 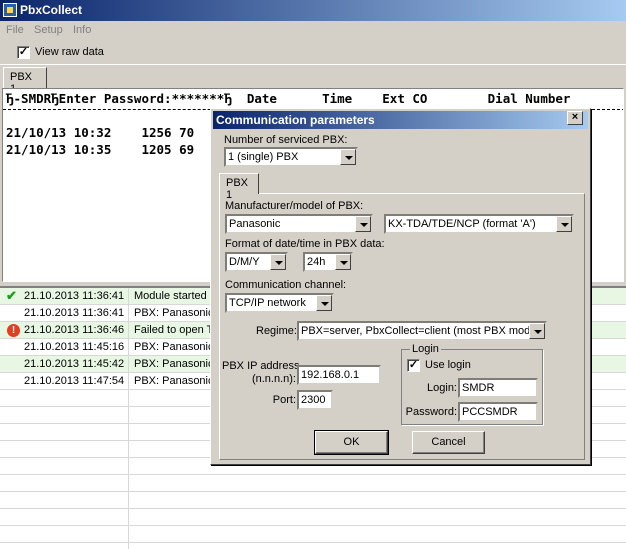 What do you see at coordinates (431, 412) in the screenshot?
I see `password-label: Password:` at bounding box center [431, 412].